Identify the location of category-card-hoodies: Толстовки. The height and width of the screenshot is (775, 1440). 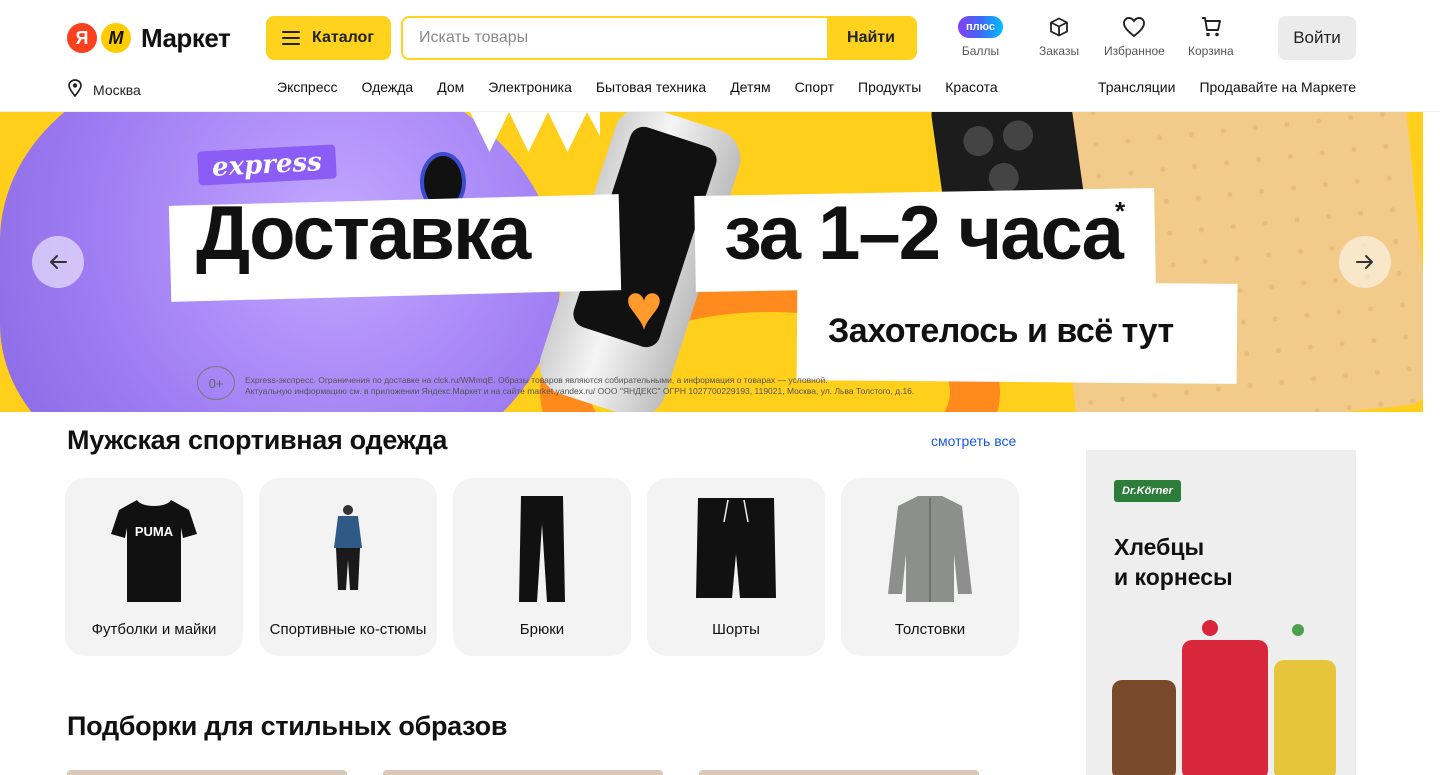
(930, 567).